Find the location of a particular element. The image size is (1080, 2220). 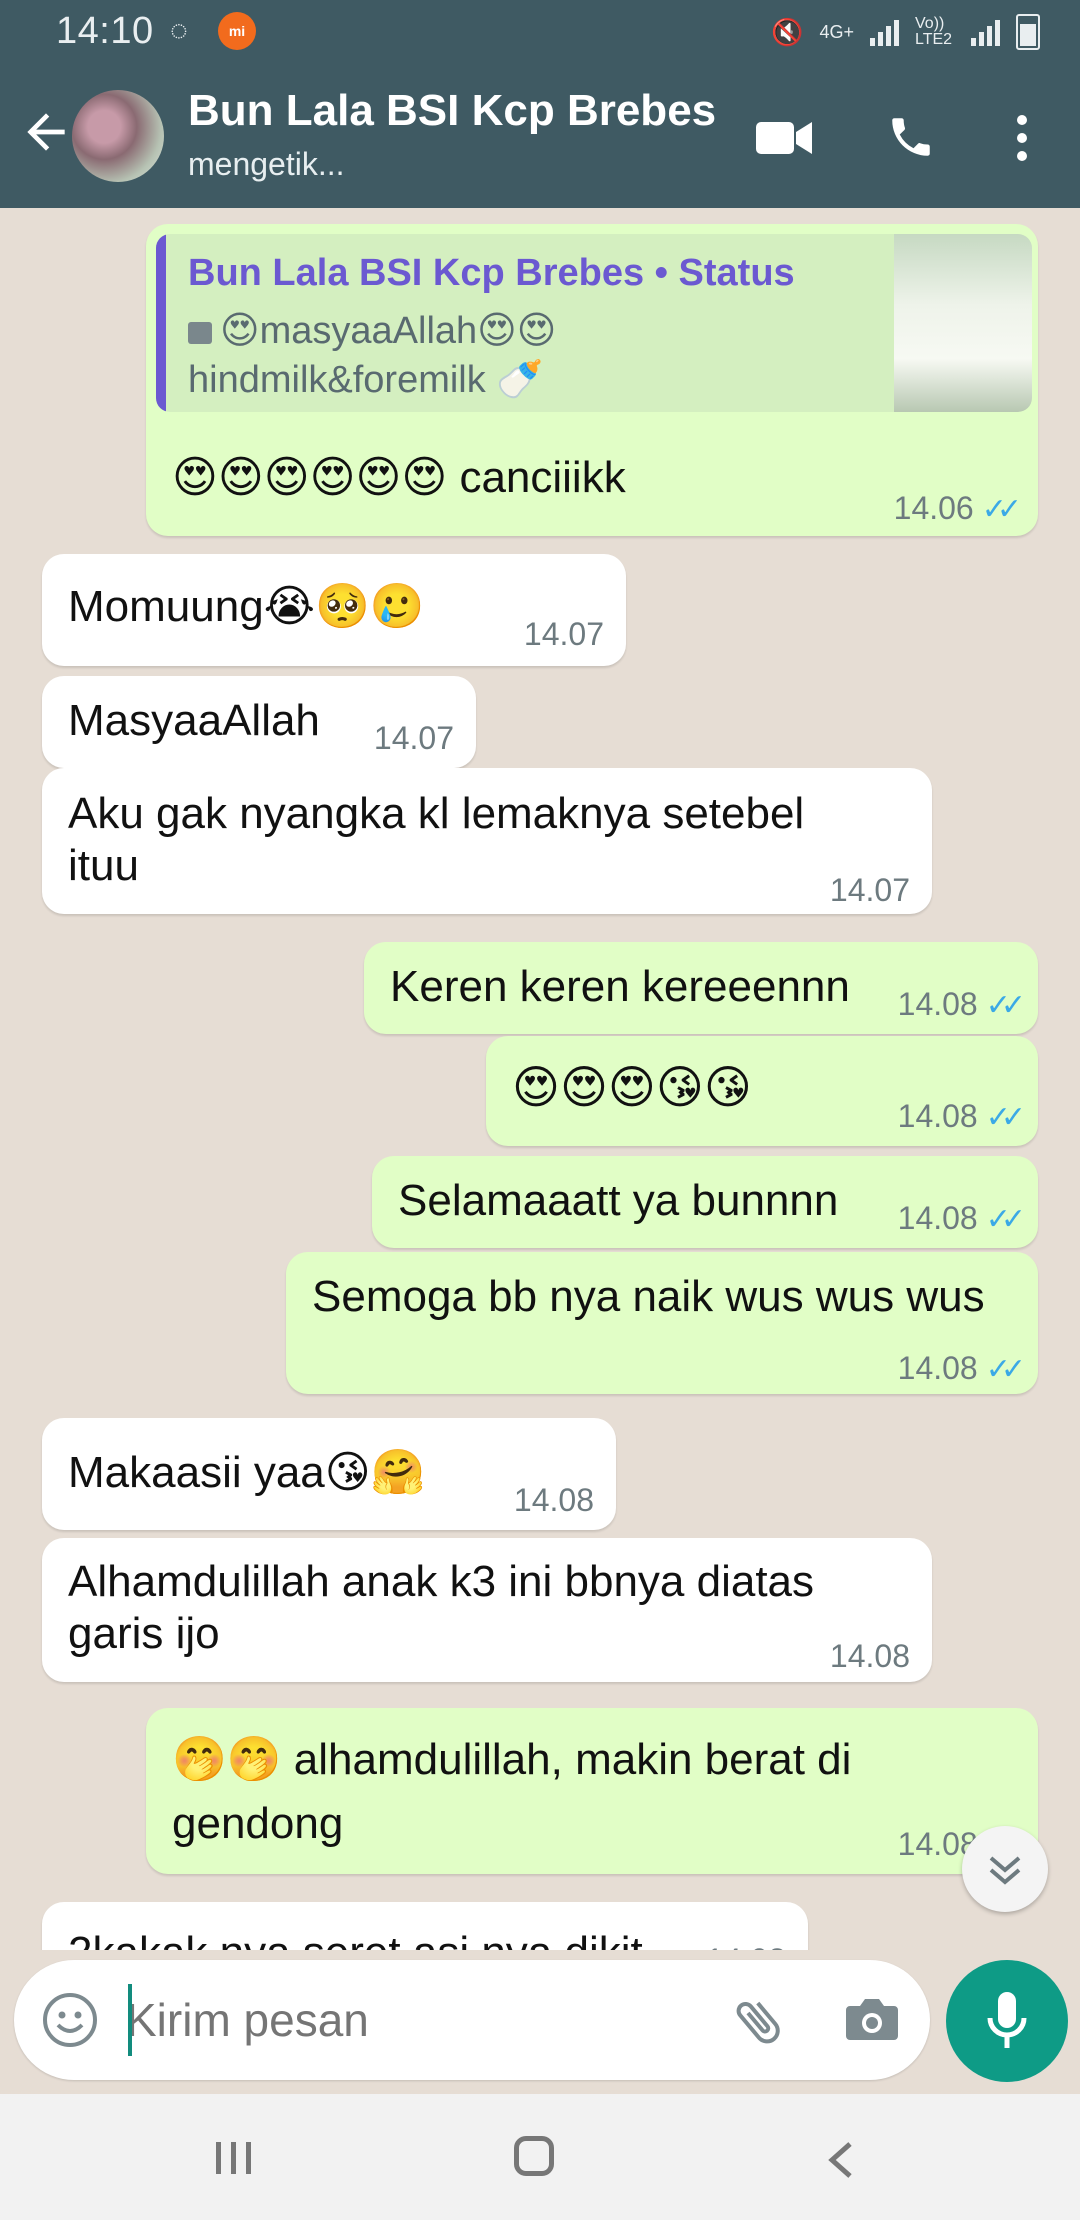

video-call-icon is located at coordinates (785, 138).